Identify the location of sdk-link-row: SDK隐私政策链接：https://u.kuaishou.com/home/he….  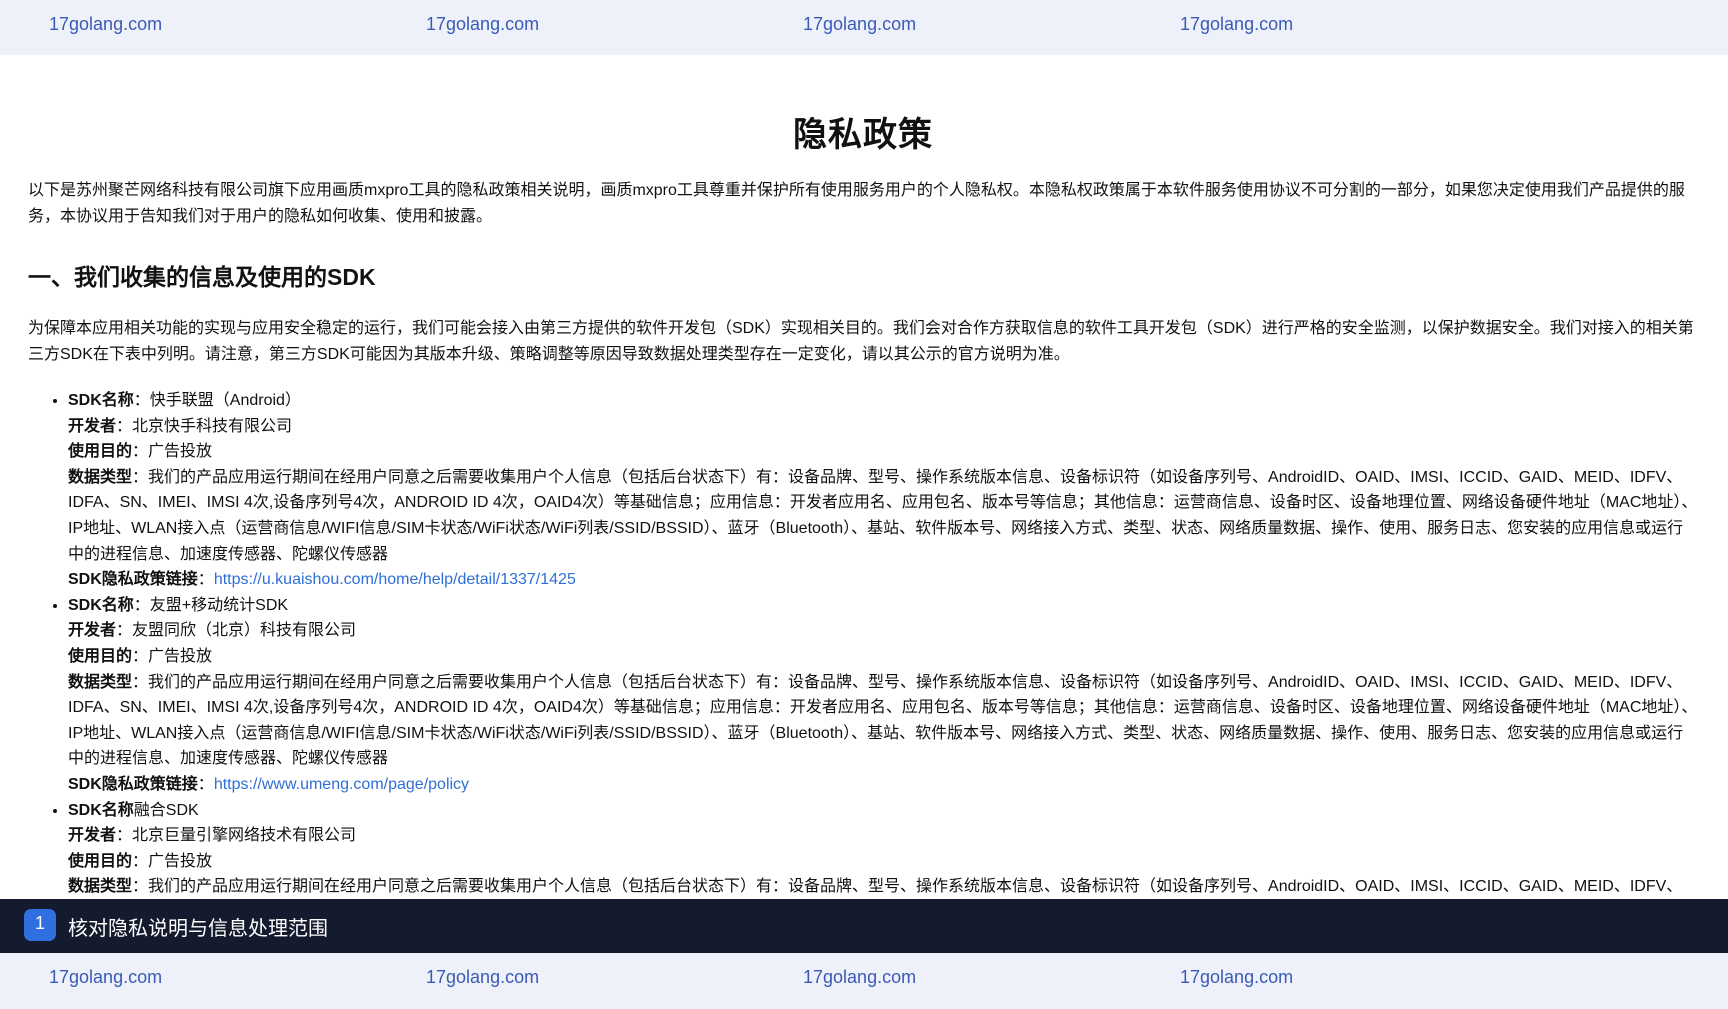
(883, 580).